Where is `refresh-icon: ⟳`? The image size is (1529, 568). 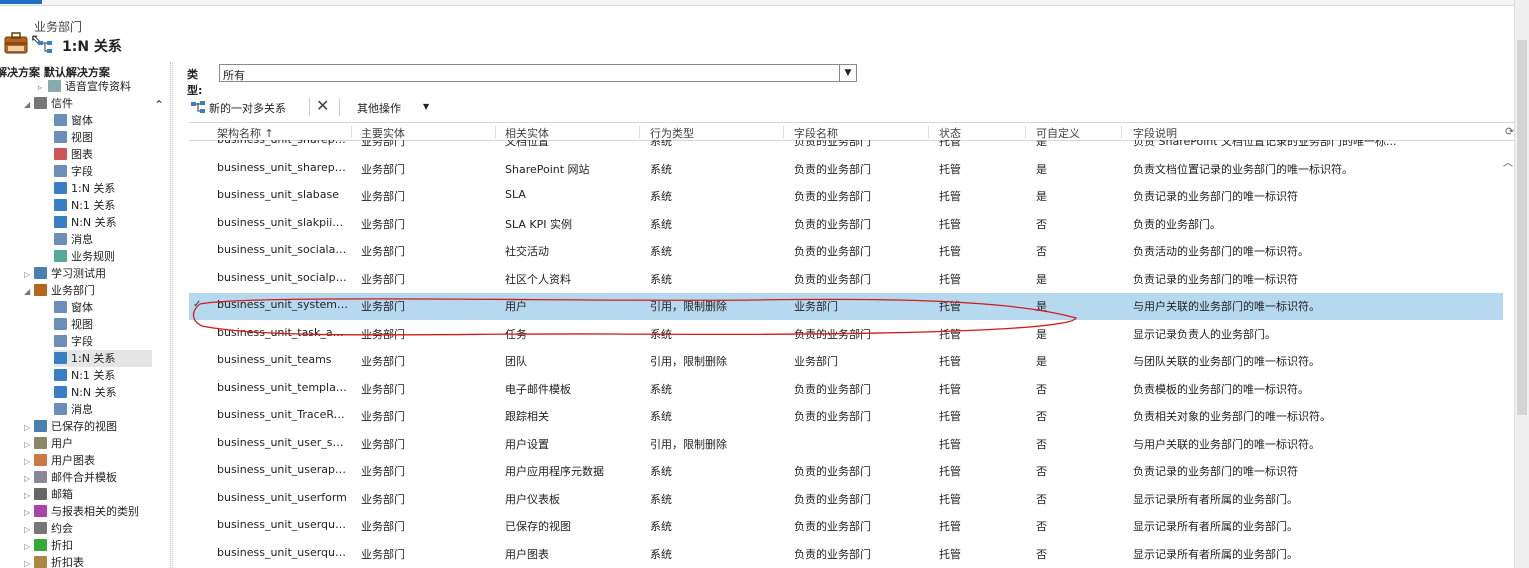
refresh-icon: ⟳ is located at coordinates (1509, 131).